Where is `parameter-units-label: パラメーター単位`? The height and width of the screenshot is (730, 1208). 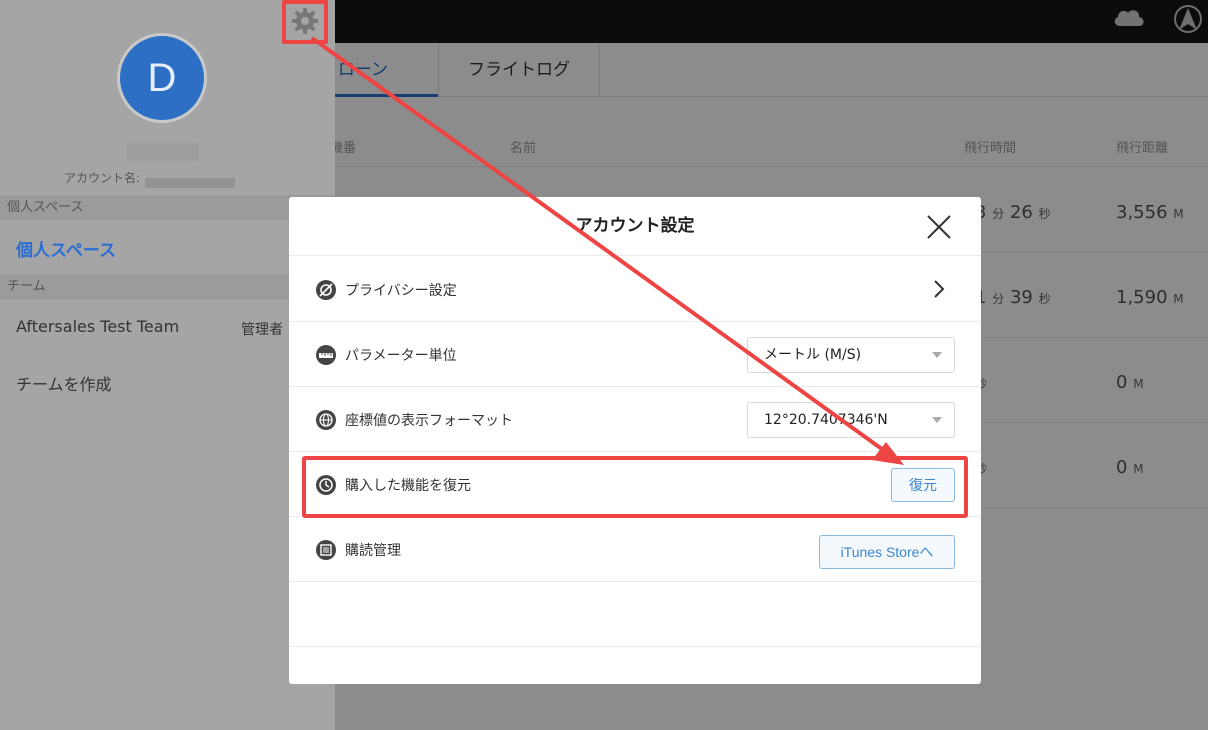 parameter-units-label: パラメーター単位 is located at coordinates (401, 356).